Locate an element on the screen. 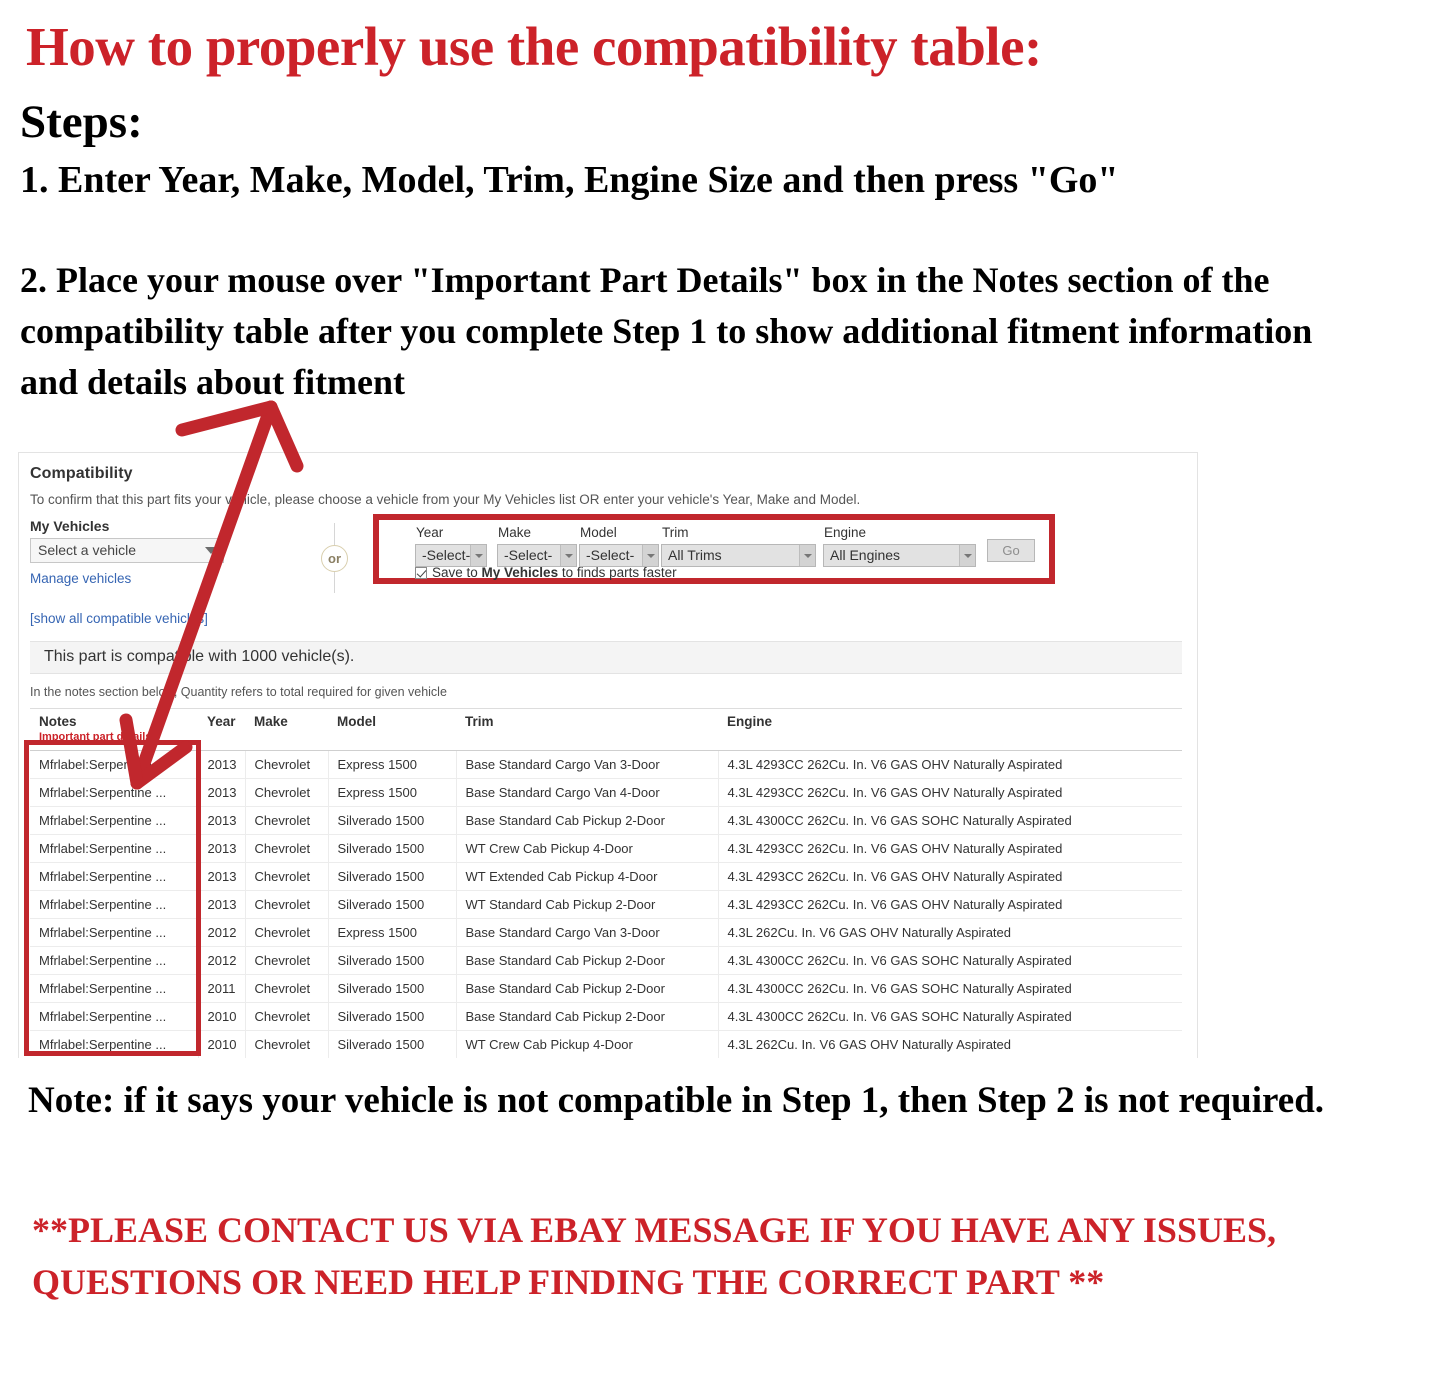 This screenshot has height=1393, width=1445. column-header-year: Year is located at coordinates (221, 729).